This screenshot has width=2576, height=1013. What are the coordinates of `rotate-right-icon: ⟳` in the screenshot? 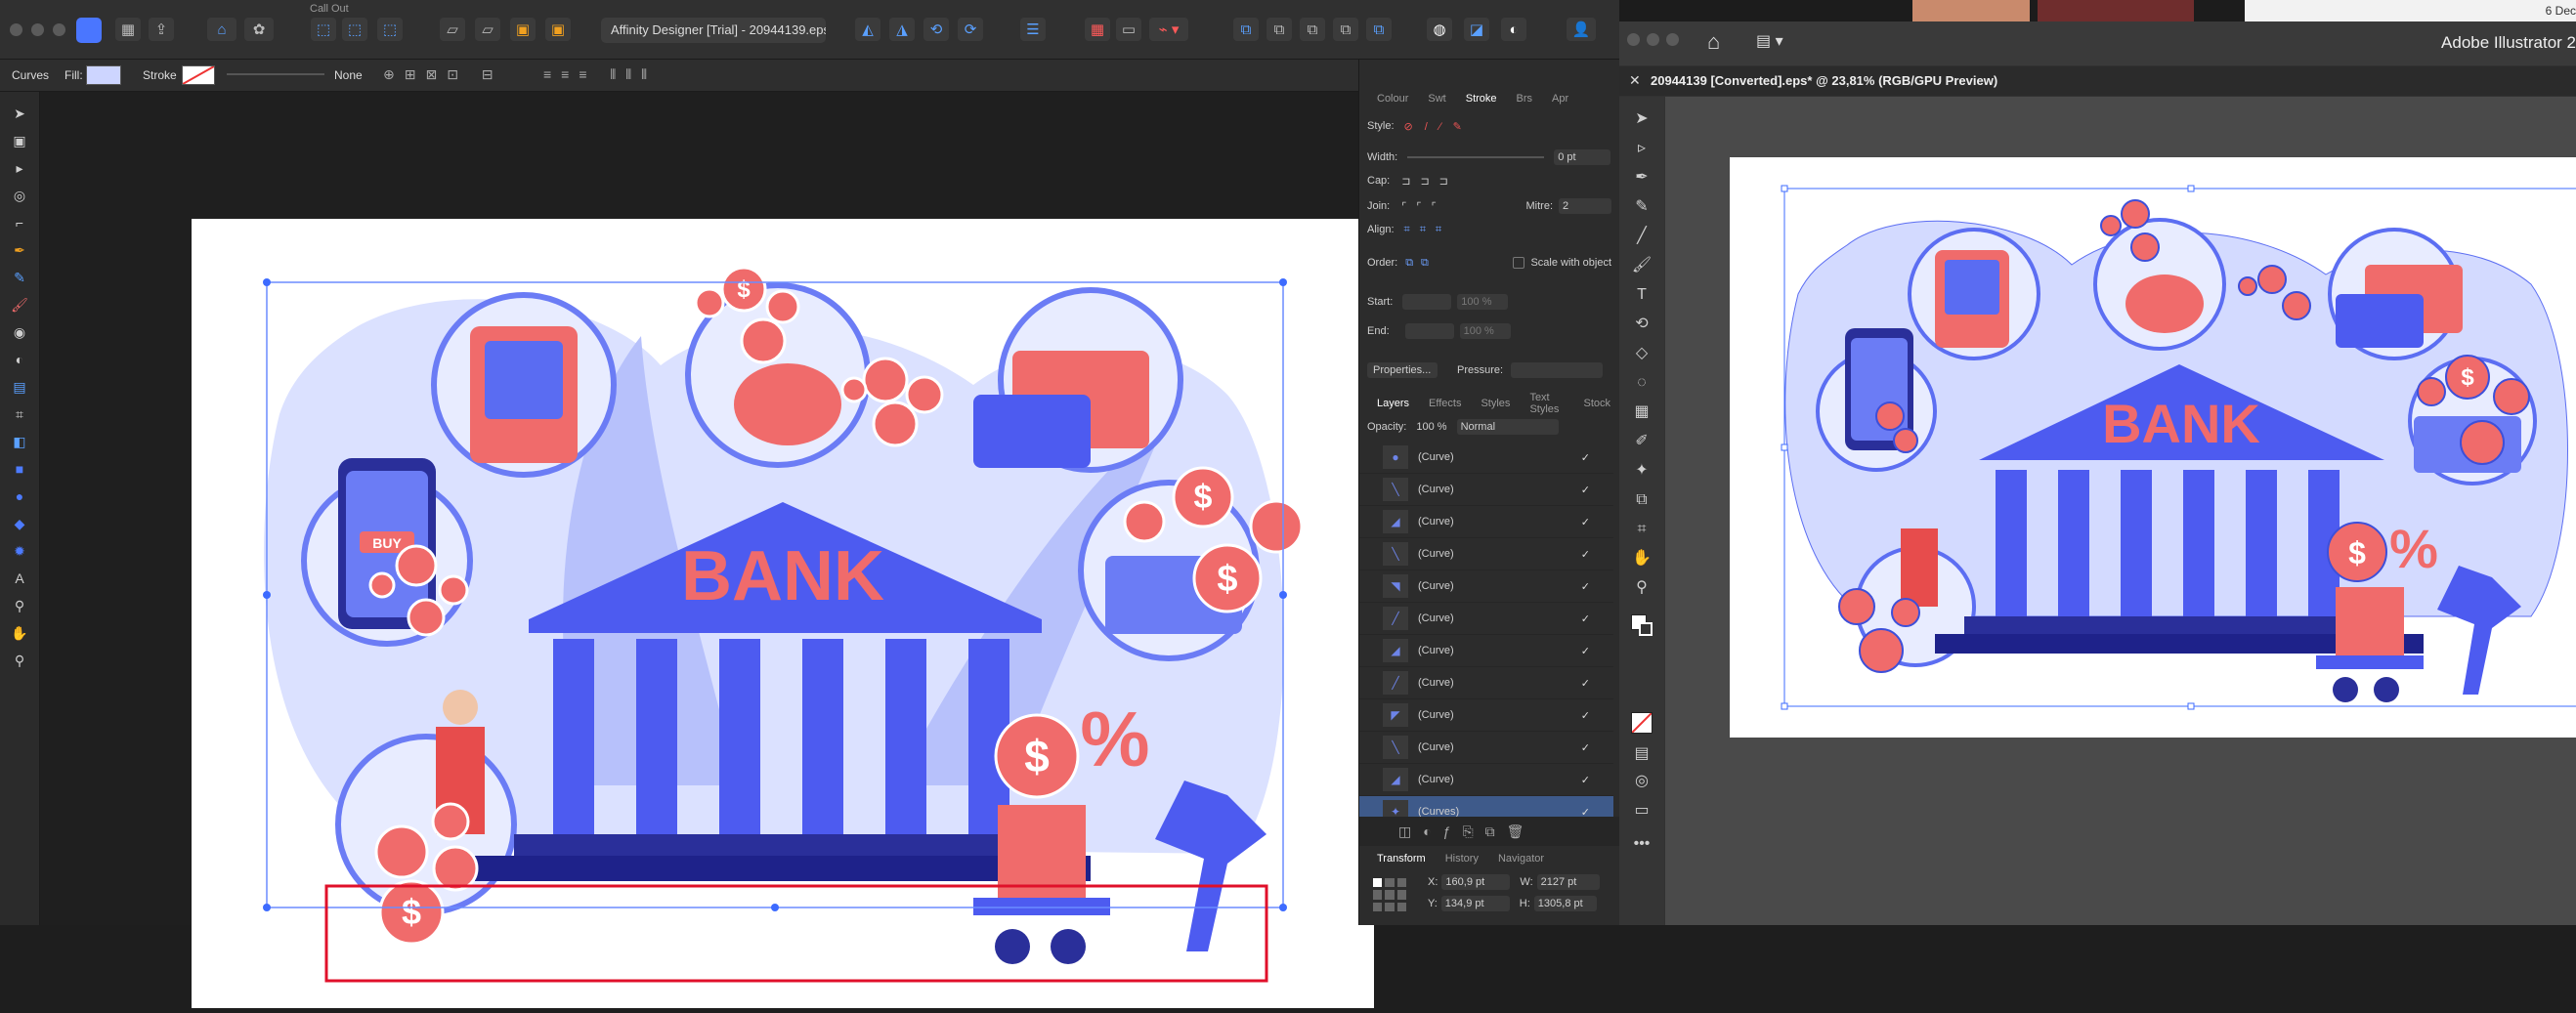 It's located at (971, 29).